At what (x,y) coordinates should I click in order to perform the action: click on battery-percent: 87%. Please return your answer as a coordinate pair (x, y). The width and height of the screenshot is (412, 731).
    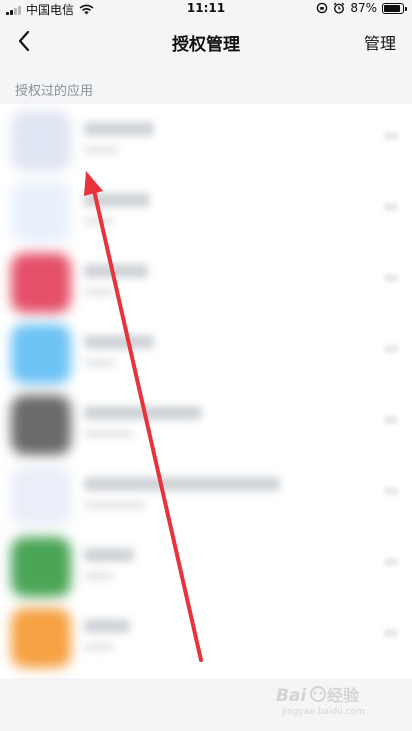
    Looking at the image, I should click on (363, 8).